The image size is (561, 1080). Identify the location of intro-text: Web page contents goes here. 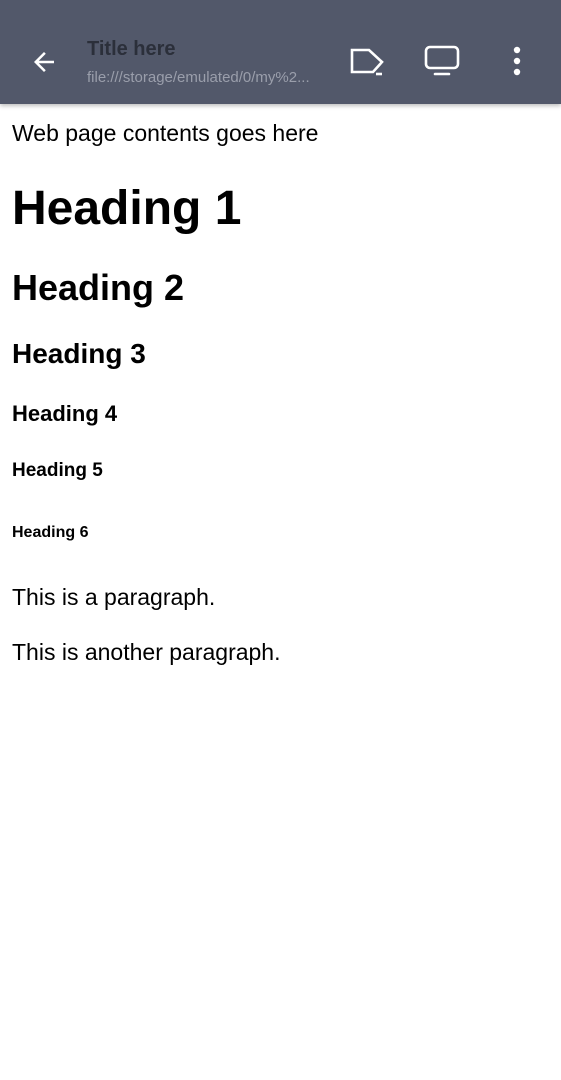
(165, 133).